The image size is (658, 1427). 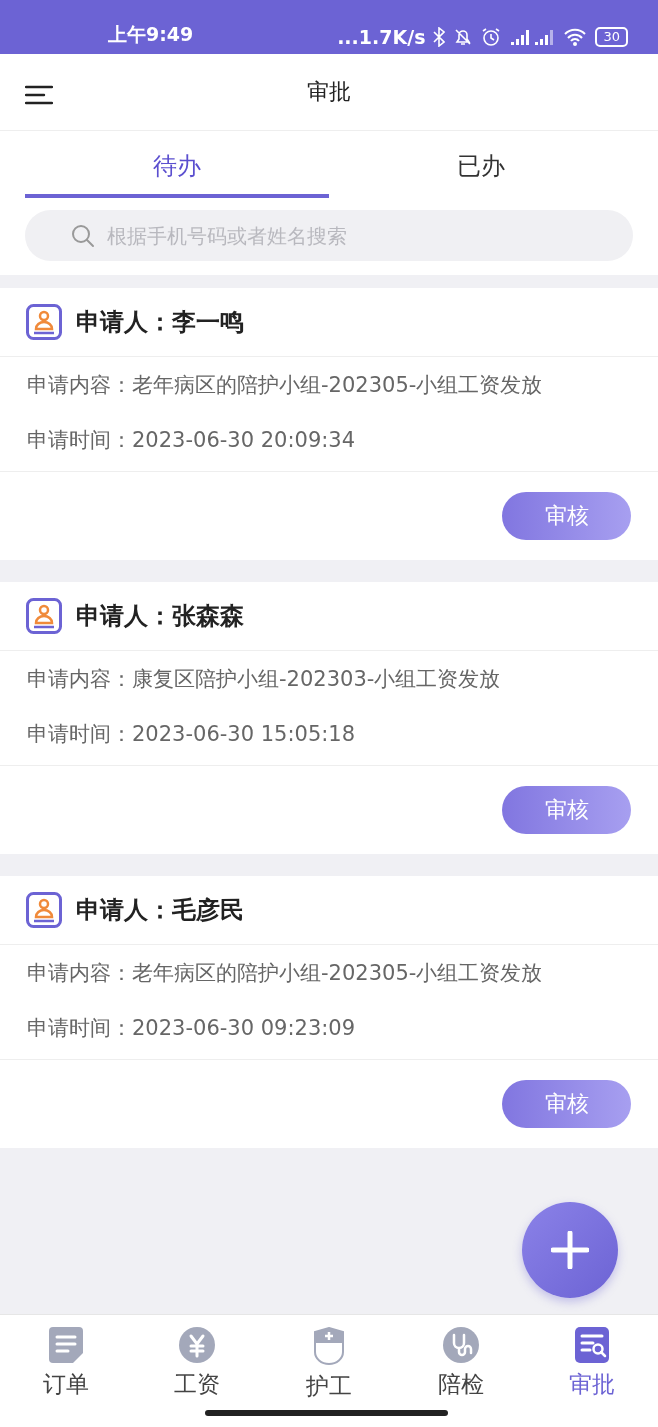 I want to click on add-button, so click(x=570, y=1250).